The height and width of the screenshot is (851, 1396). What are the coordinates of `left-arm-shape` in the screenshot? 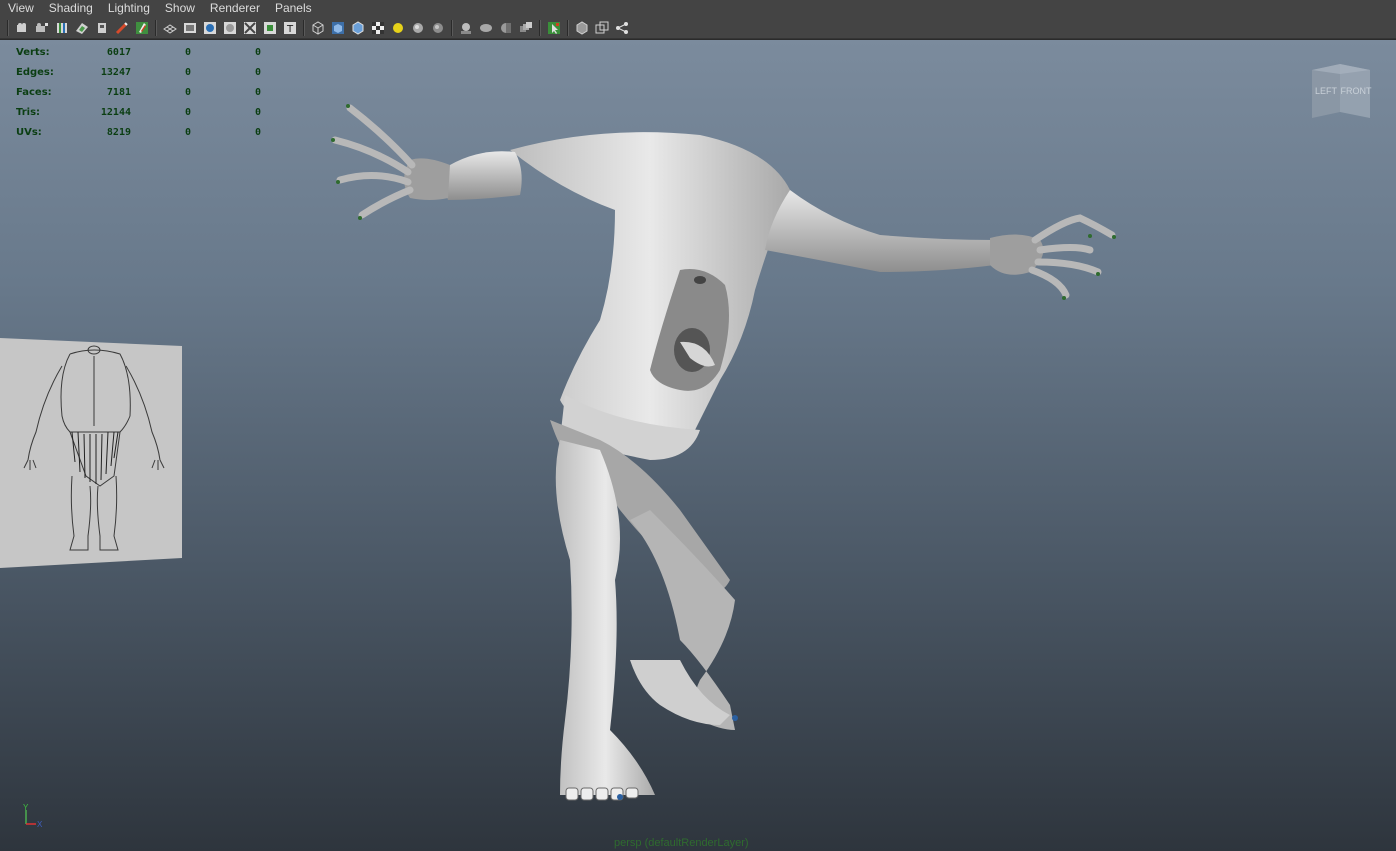 It's located at (483, 175).